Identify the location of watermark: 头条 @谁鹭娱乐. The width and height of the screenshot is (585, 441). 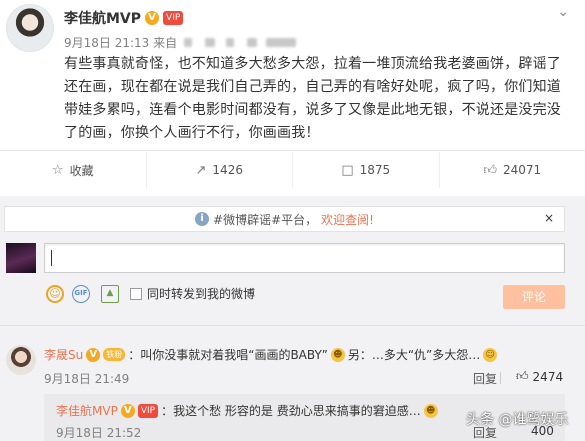
(517, 419).